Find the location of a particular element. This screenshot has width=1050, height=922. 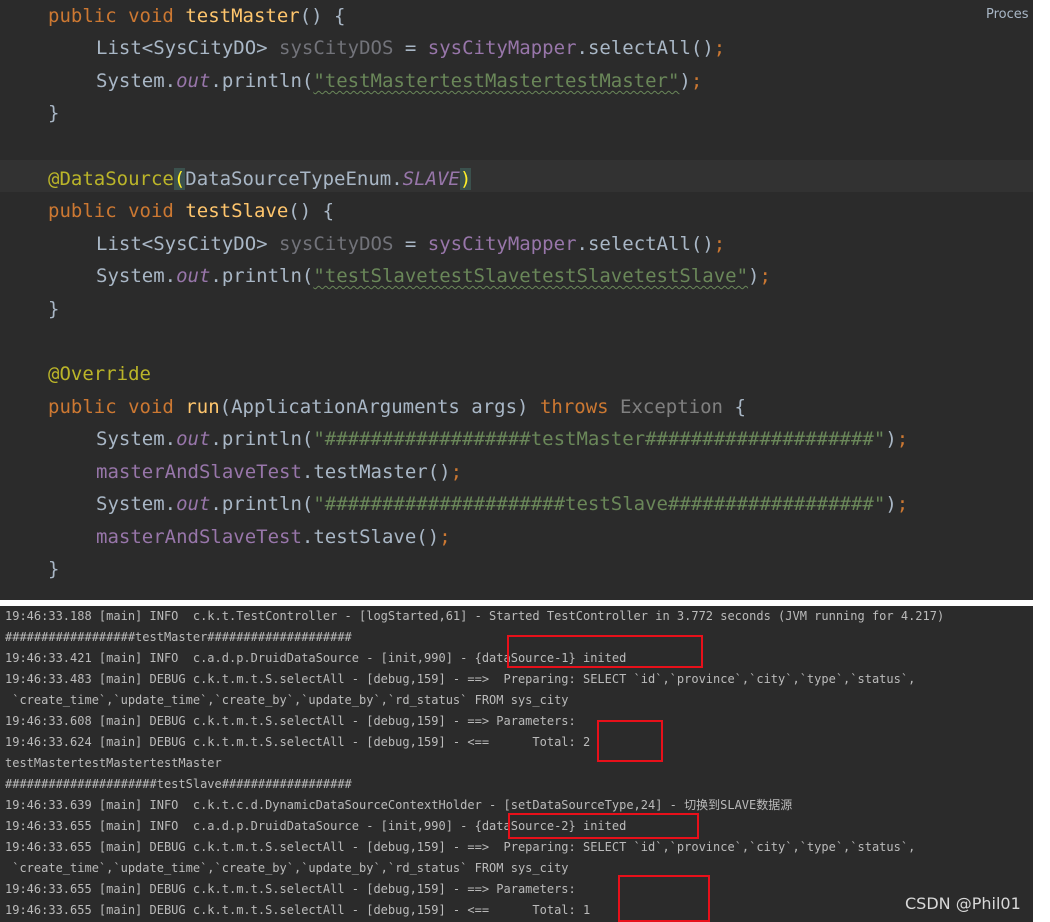

code-line-16: } is located at coordinates (53, 569).